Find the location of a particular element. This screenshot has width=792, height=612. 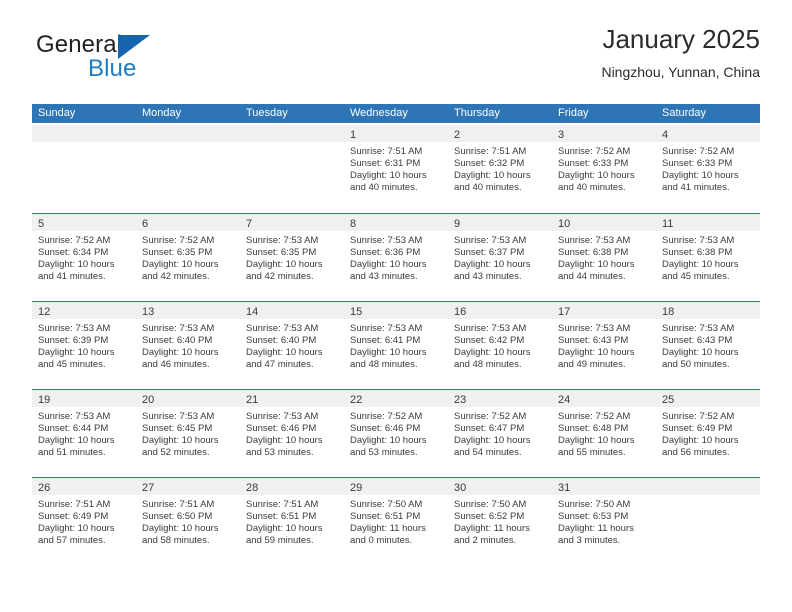

daylight-text-line2: and 50 minutes. is located at coordinates (696, 364).